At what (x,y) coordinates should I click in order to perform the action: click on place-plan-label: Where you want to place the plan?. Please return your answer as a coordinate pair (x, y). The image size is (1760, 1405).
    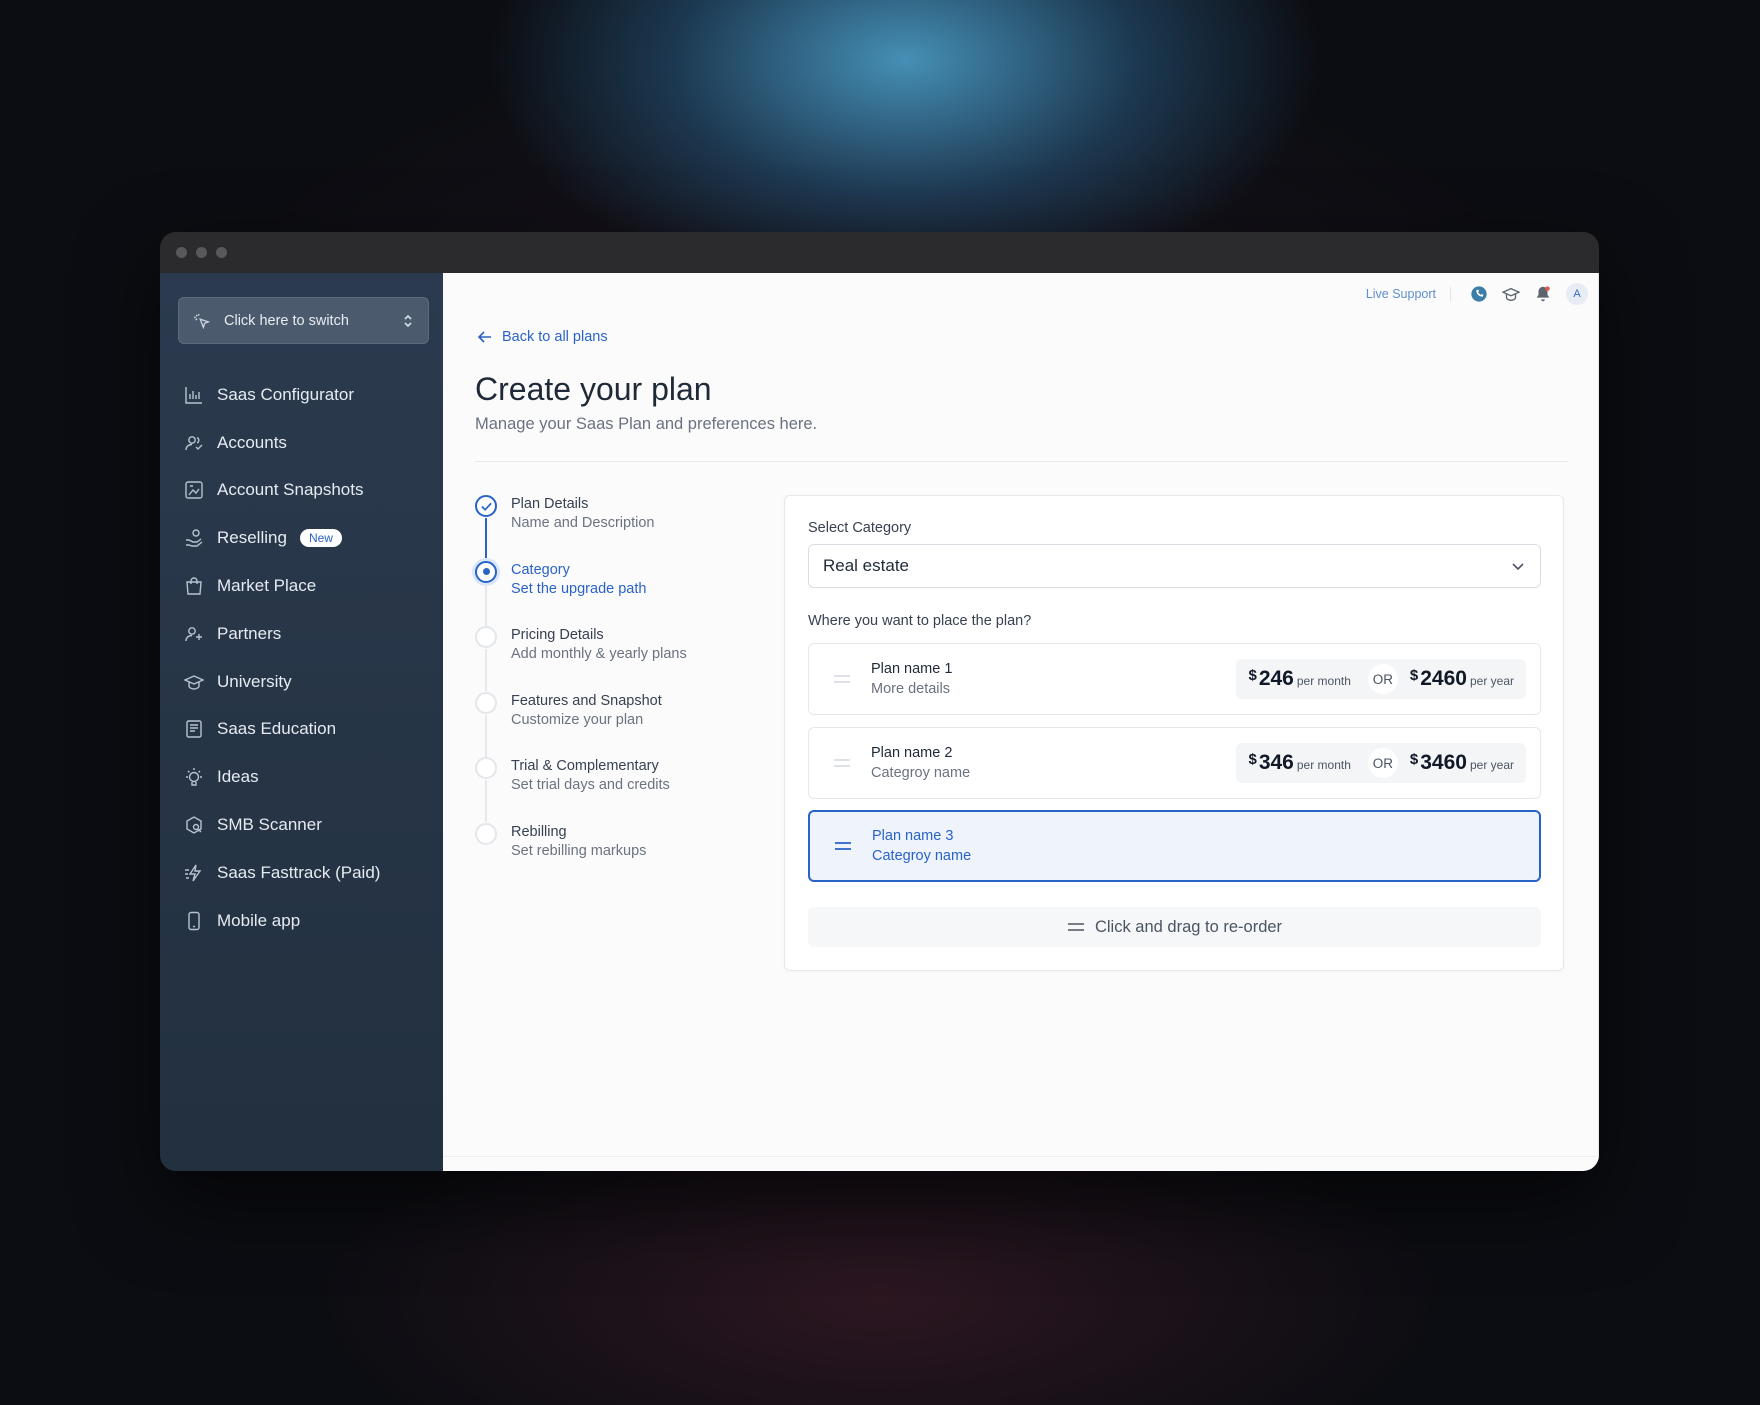
    Looking at the image, I should click on (920, 621).